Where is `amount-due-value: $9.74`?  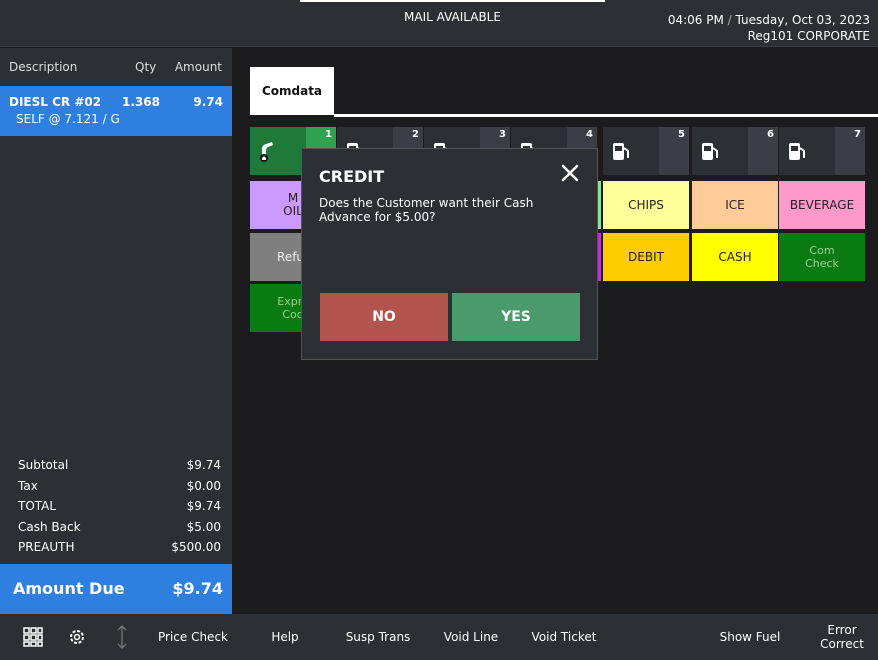 amount-due-value: $9.74 is located at coordinates (197, 588).